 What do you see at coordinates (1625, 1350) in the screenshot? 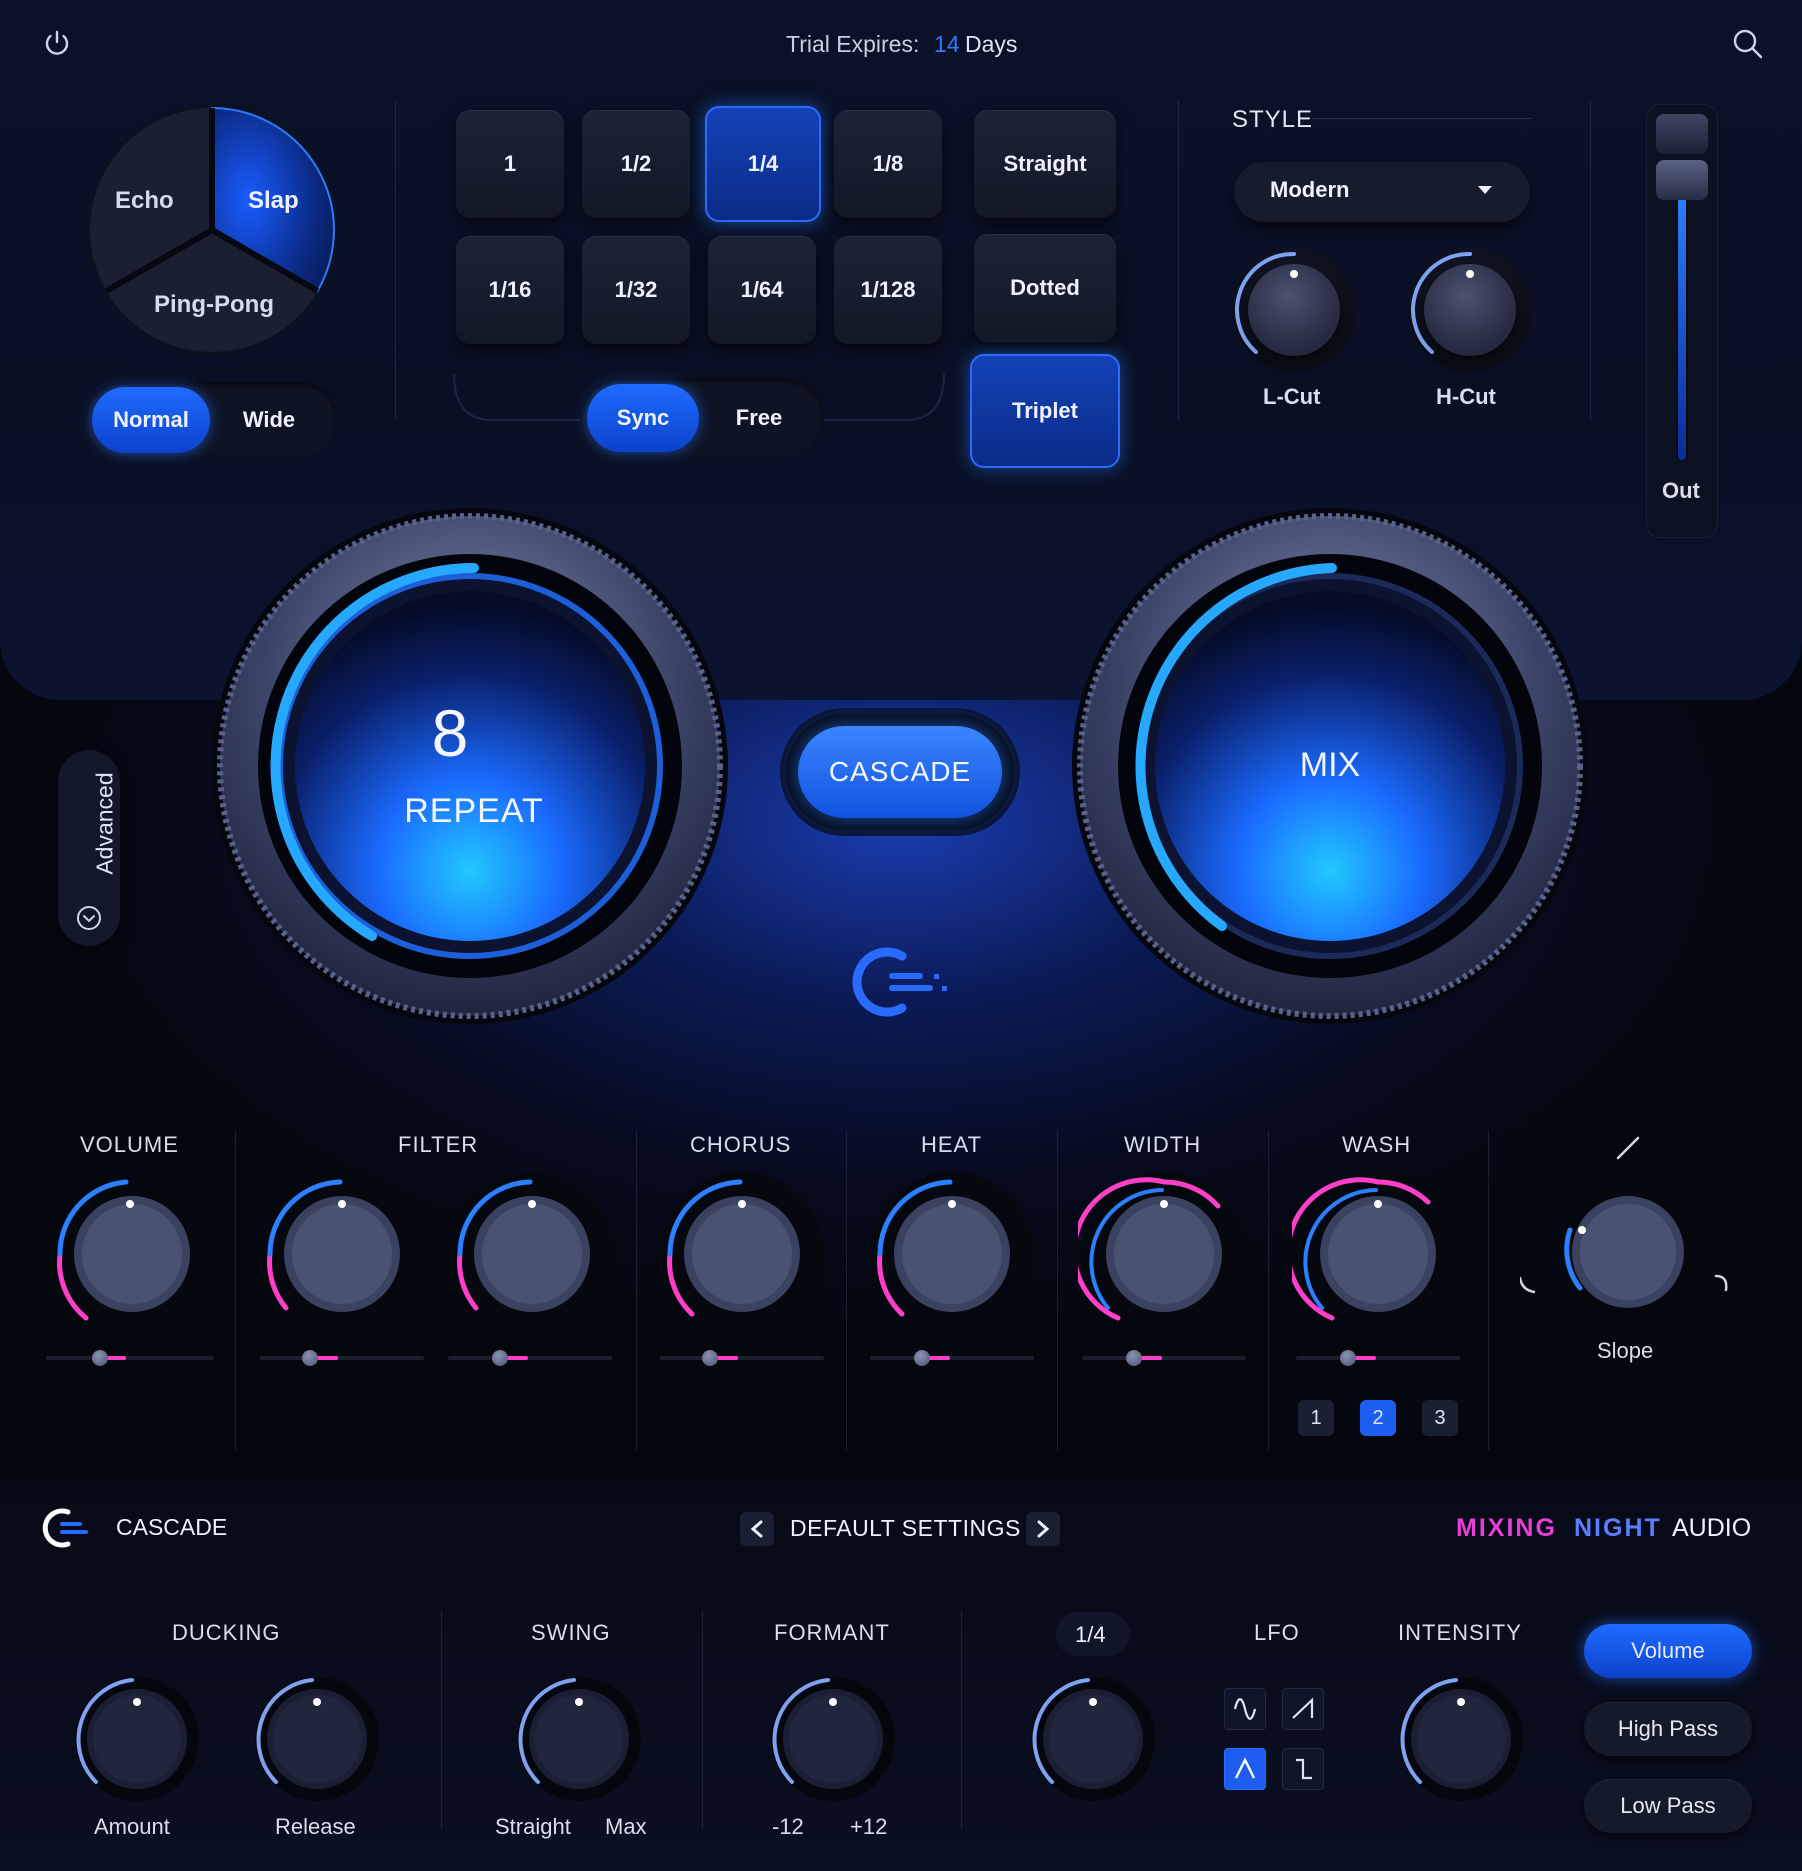
I see `slope-label: Slope` at bounding box center [1625, 1350].